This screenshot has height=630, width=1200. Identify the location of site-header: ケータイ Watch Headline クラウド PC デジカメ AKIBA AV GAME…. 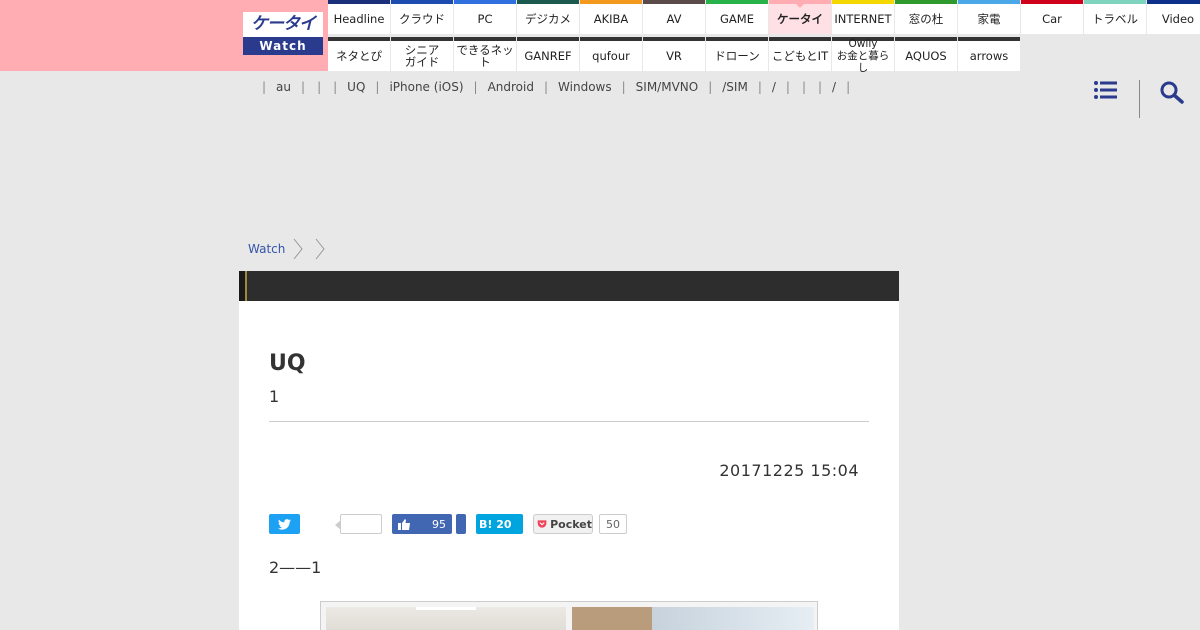
(600, 37).